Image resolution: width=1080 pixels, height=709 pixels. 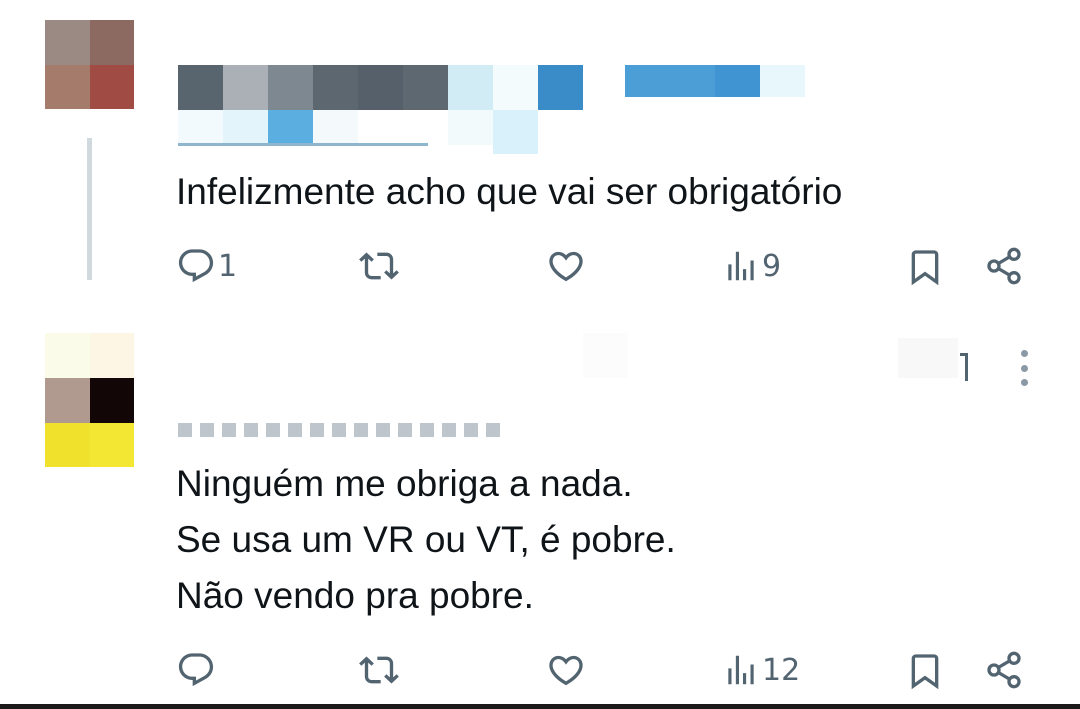 What do you see at coordinates (228, 266) in the screenshot?
I see `reply-count: 1` at bounding box center [228, 266].